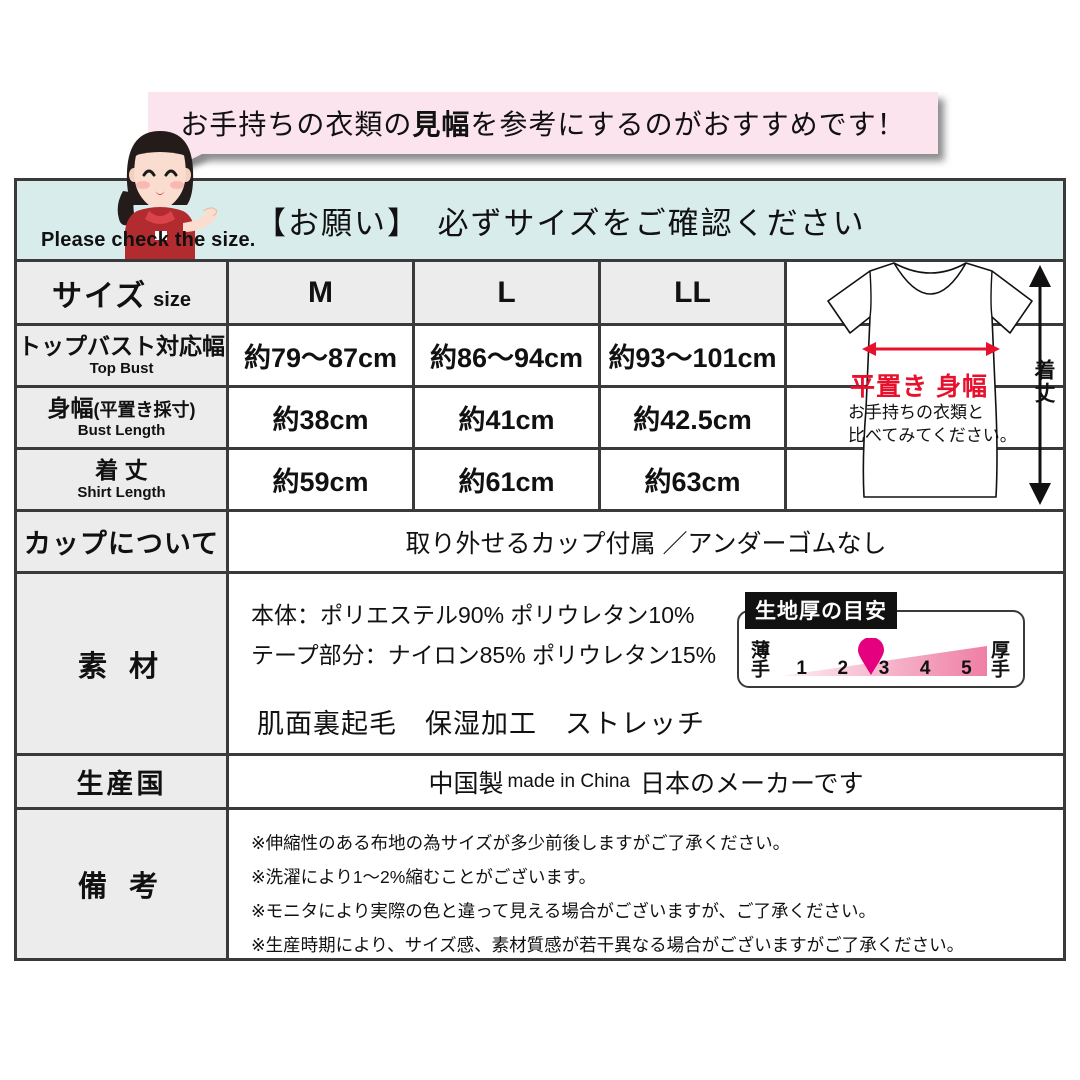  I want to click on value-cup: 取り外せるカップ付属 ／アンダーゴムなし, so click(646, 541).